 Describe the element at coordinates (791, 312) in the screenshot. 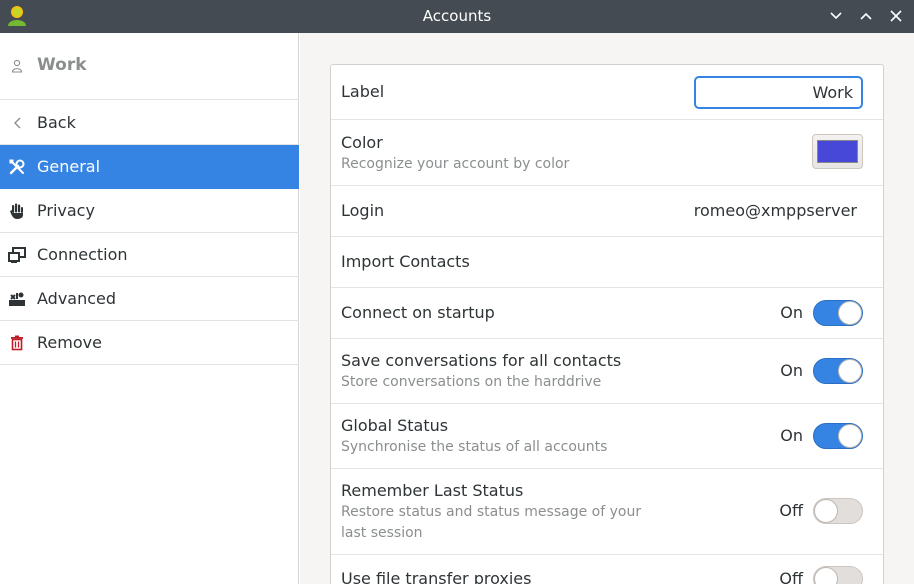

I see `connect-on-startup-state: On` at that location.